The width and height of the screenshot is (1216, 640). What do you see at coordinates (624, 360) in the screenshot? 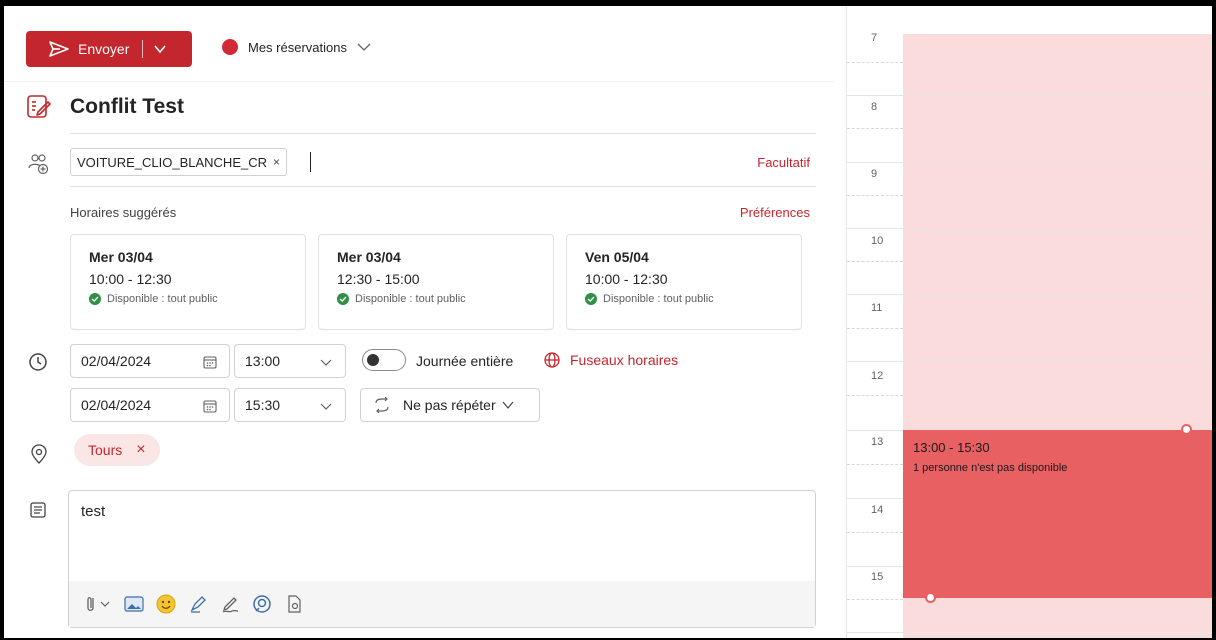
I see `timezones-label: Fuseaux horaires` at bounding box center [624, 360].